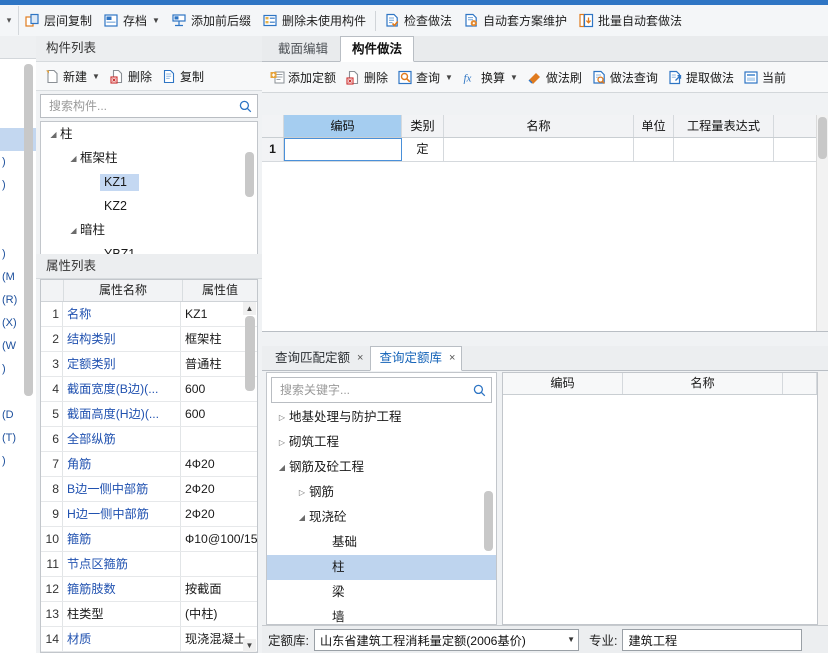 This screenshot has width=828, height=653. I want to click on property-row-value: Ф10@100/150, so click(219, 539).